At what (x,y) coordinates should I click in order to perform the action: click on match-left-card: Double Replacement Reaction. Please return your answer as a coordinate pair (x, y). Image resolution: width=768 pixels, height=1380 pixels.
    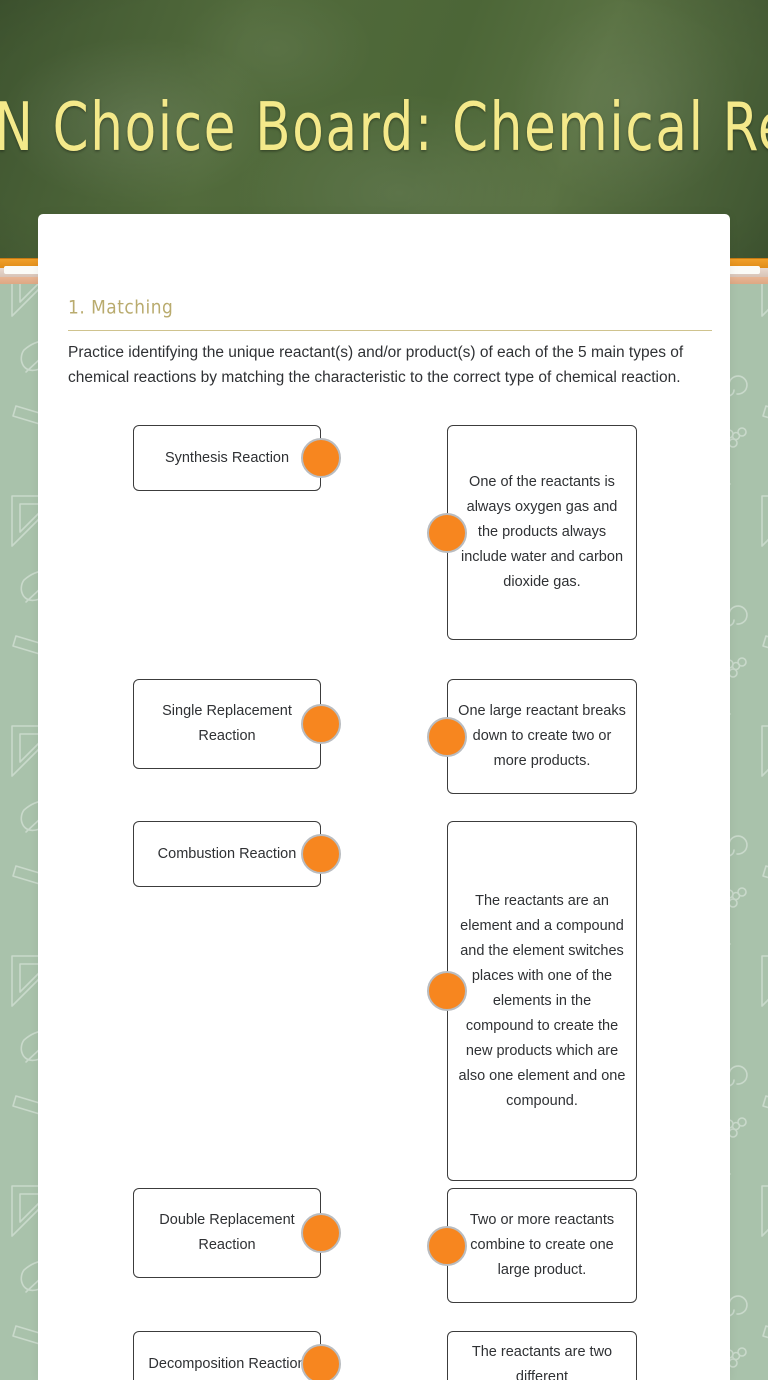
    Looking at the image, I should click on (227, 1233).